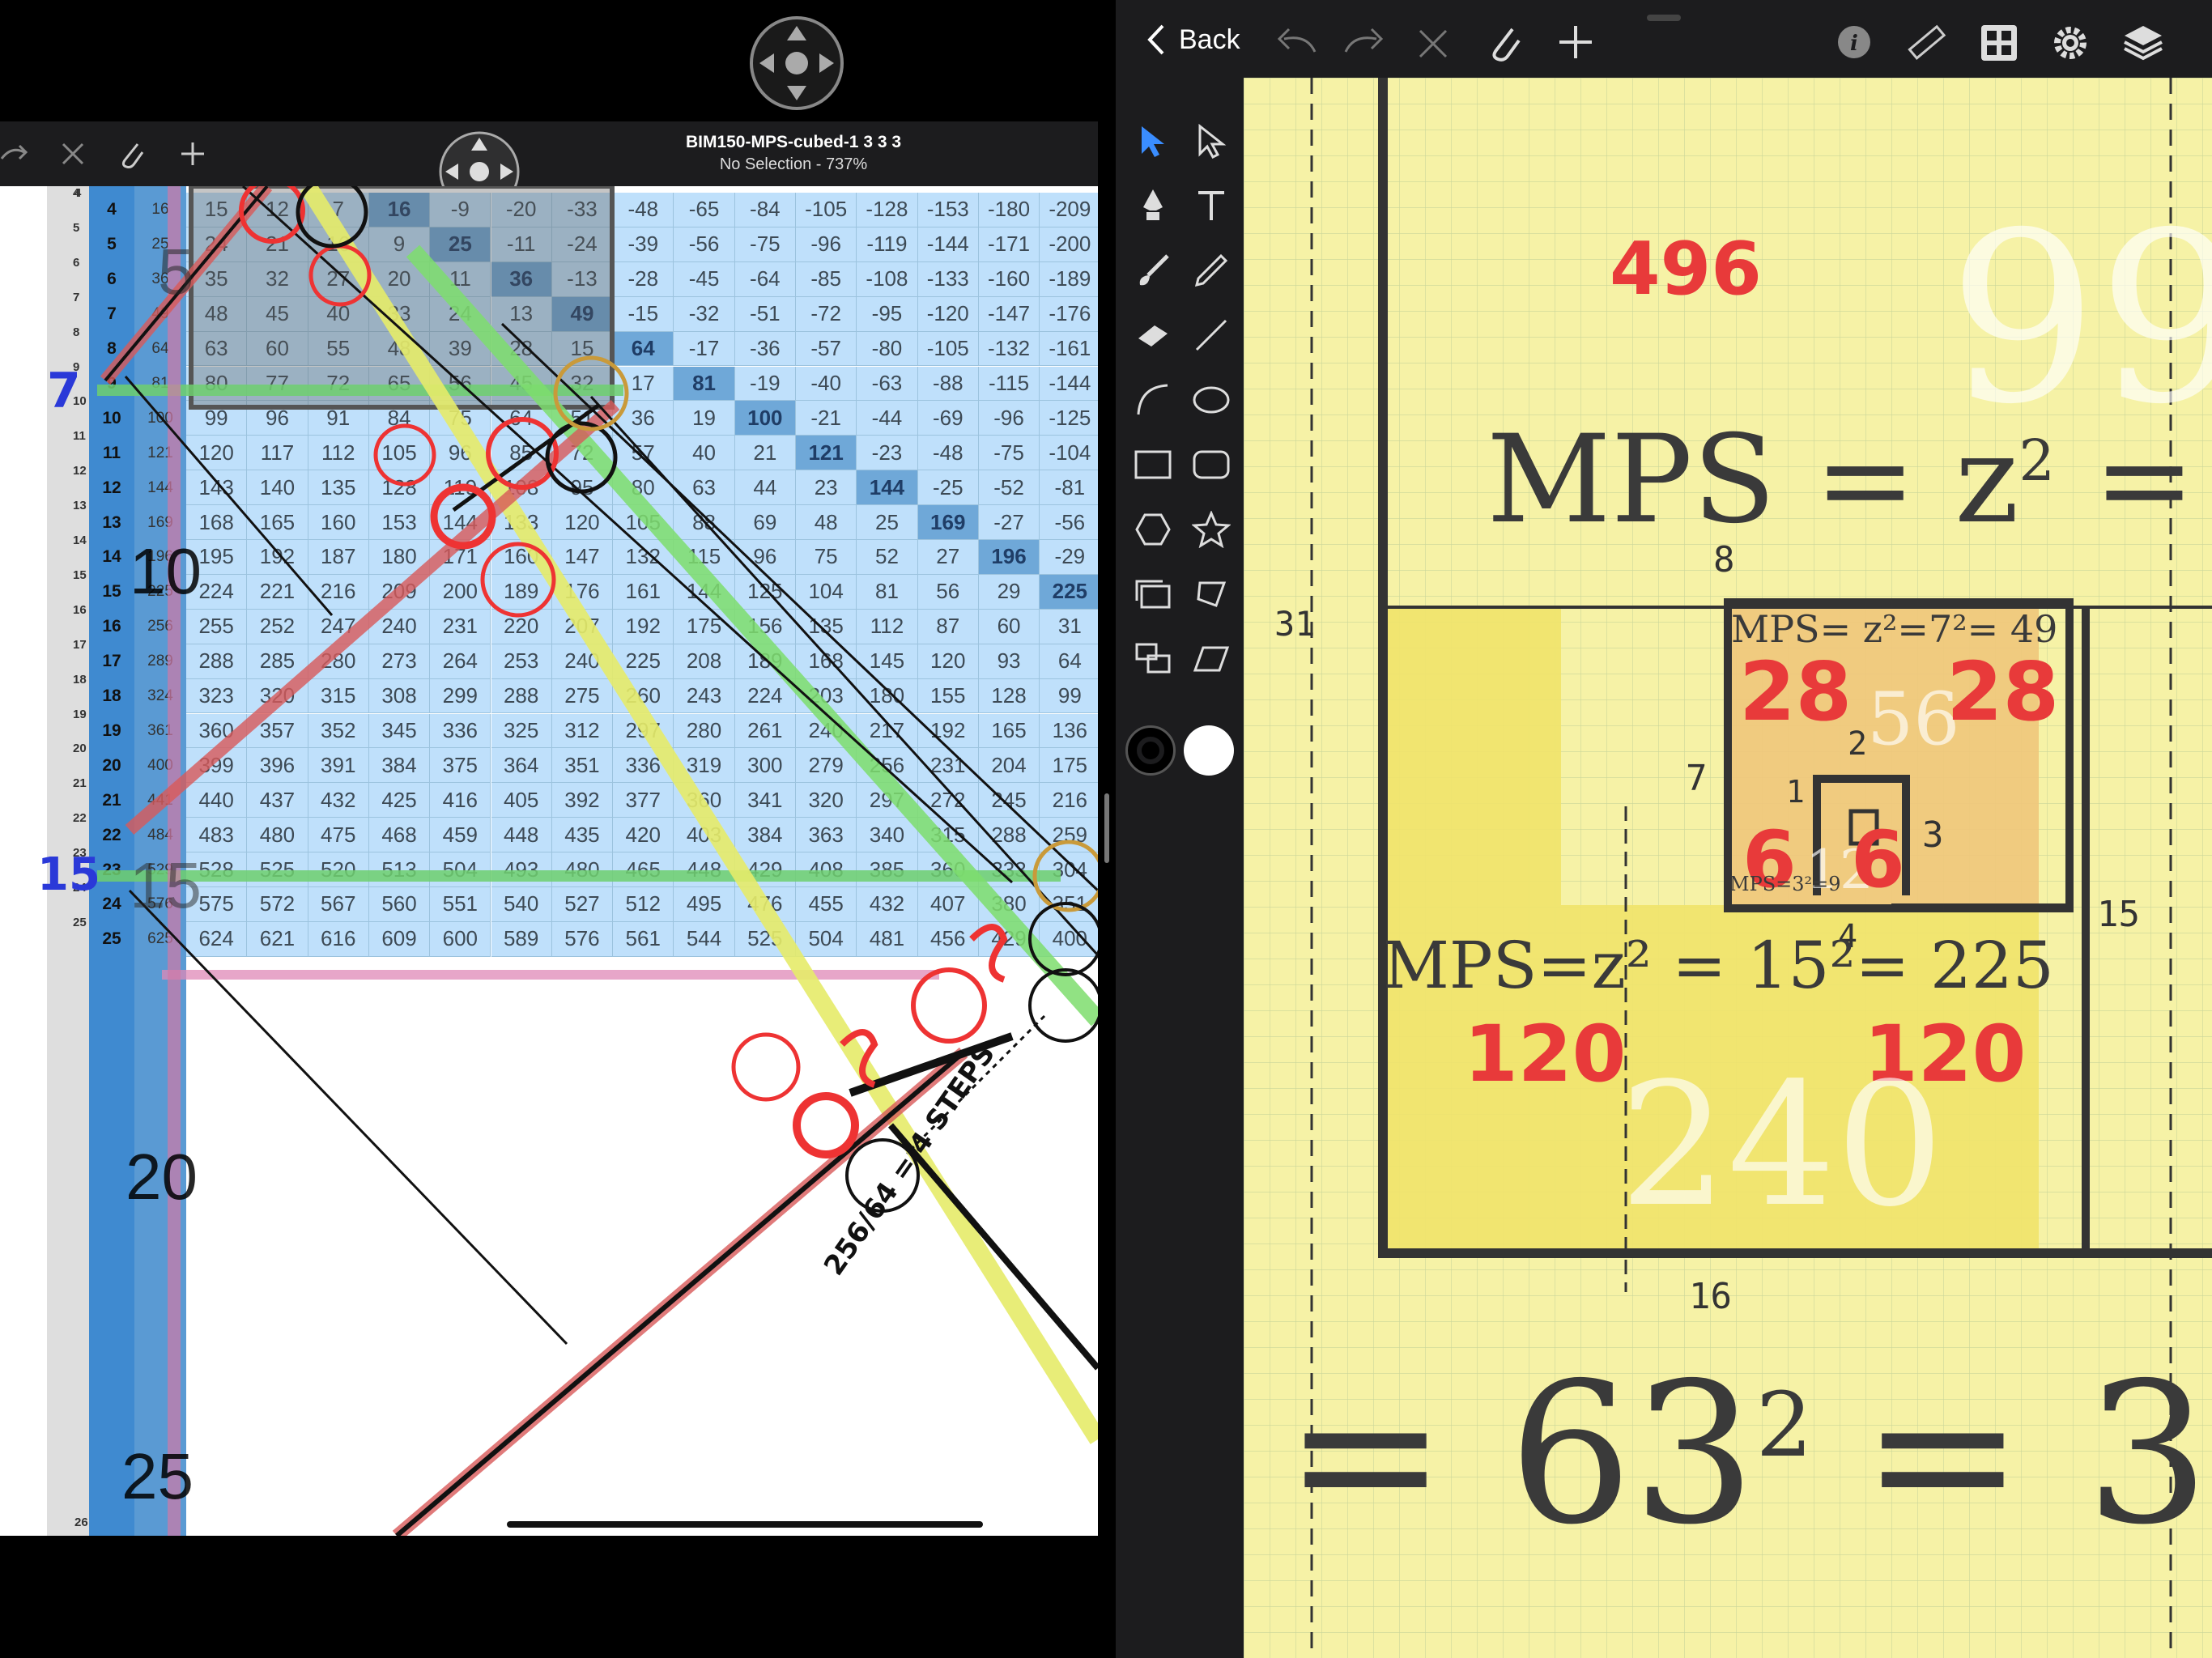 The width and height of the screenshot is (2212, 1658). What do you see at coordinates (1784, 1425) in the screenshot?
I see `eq-63-sup: 2` at bounding box center [1784, 1425].